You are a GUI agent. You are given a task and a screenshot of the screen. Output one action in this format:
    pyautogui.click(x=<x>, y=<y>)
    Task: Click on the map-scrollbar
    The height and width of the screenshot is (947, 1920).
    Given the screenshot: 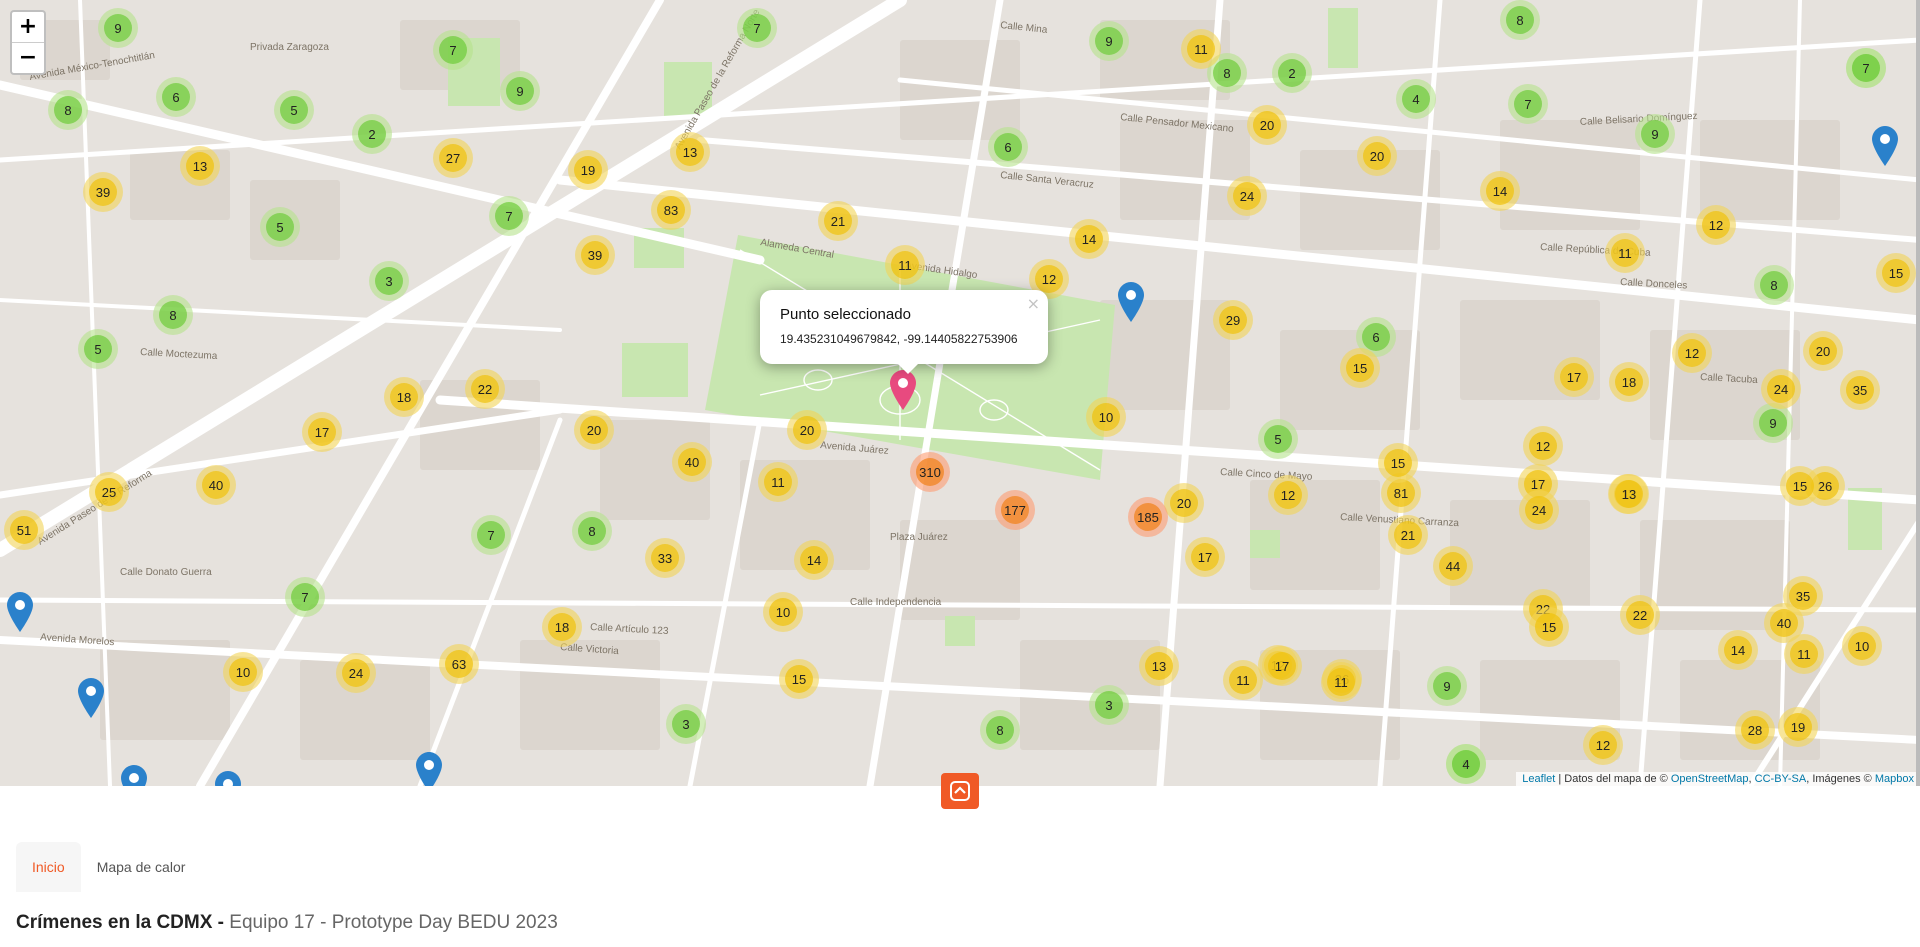 What is the action you would take?
    pyautogui.click(x=1918, y=393)
    